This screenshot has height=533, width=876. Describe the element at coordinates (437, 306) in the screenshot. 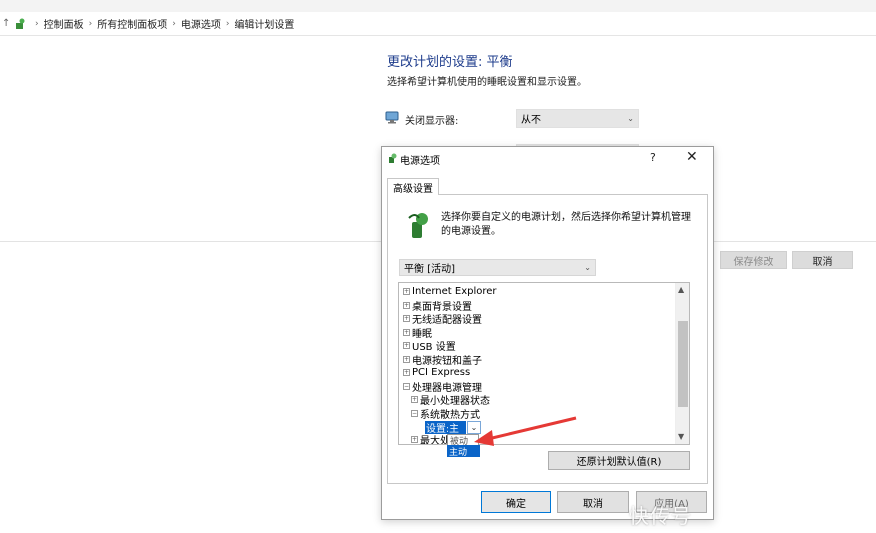

I see `tree-item: + 桌面背景设置` at that location.